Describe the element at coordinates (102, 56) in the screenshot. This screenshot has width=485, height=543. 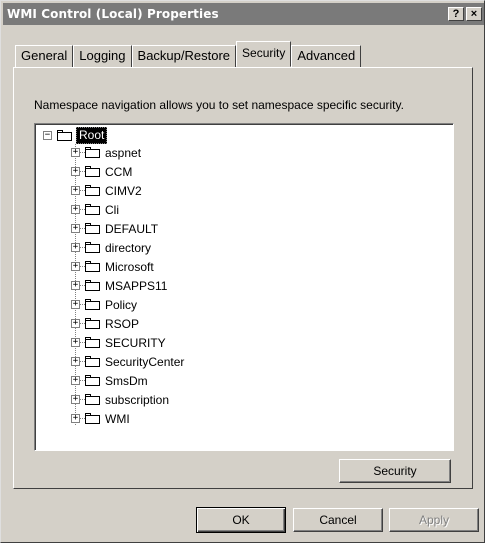
I see `tab-logging: Logging` at that location.